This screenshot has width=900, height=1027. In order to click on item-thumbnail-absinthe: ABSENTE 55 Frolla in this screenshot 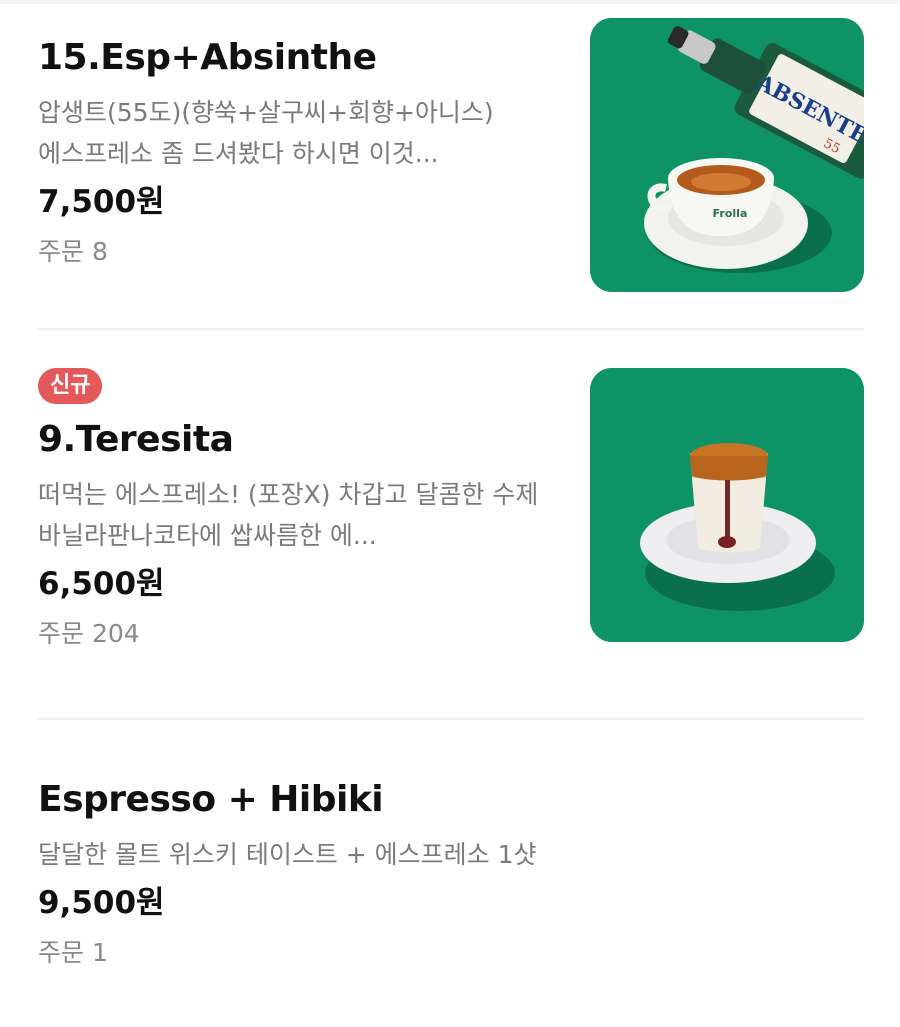, I will do `click(727, 155)`.